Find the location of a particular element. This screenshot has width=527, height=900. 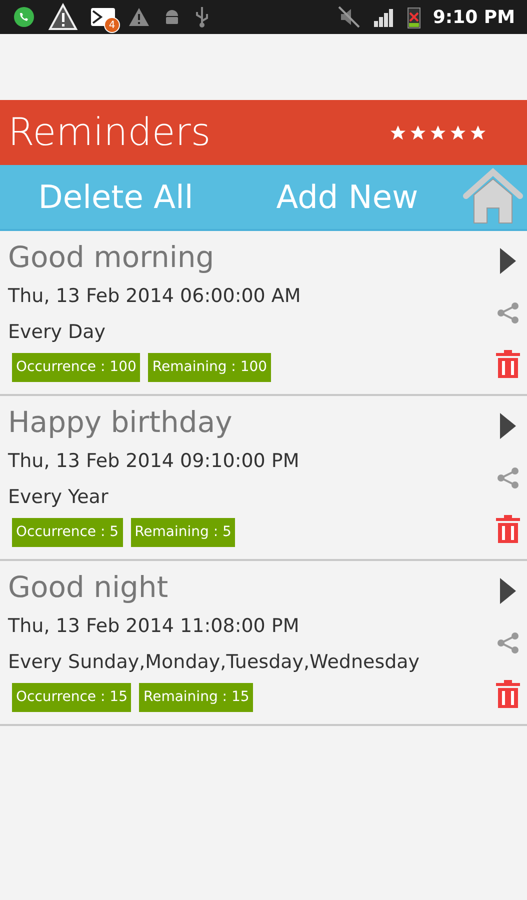

reminder-repeat: Every Year is located at coordinates (59, 497).